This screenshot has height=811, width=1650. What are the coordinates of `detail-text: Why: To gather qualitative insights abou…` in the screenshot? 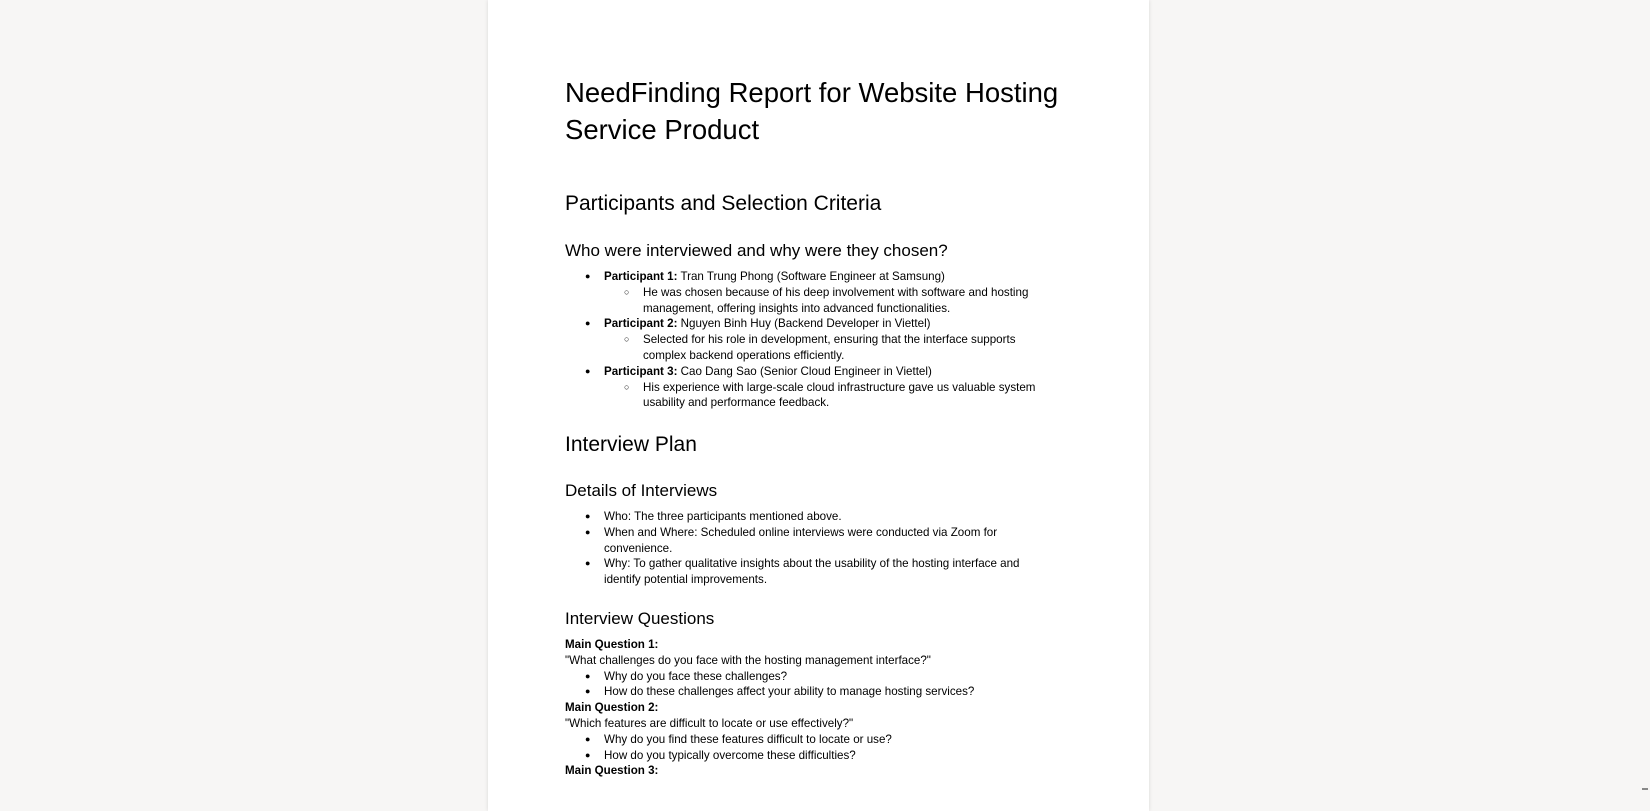 It's located at (812, 564).